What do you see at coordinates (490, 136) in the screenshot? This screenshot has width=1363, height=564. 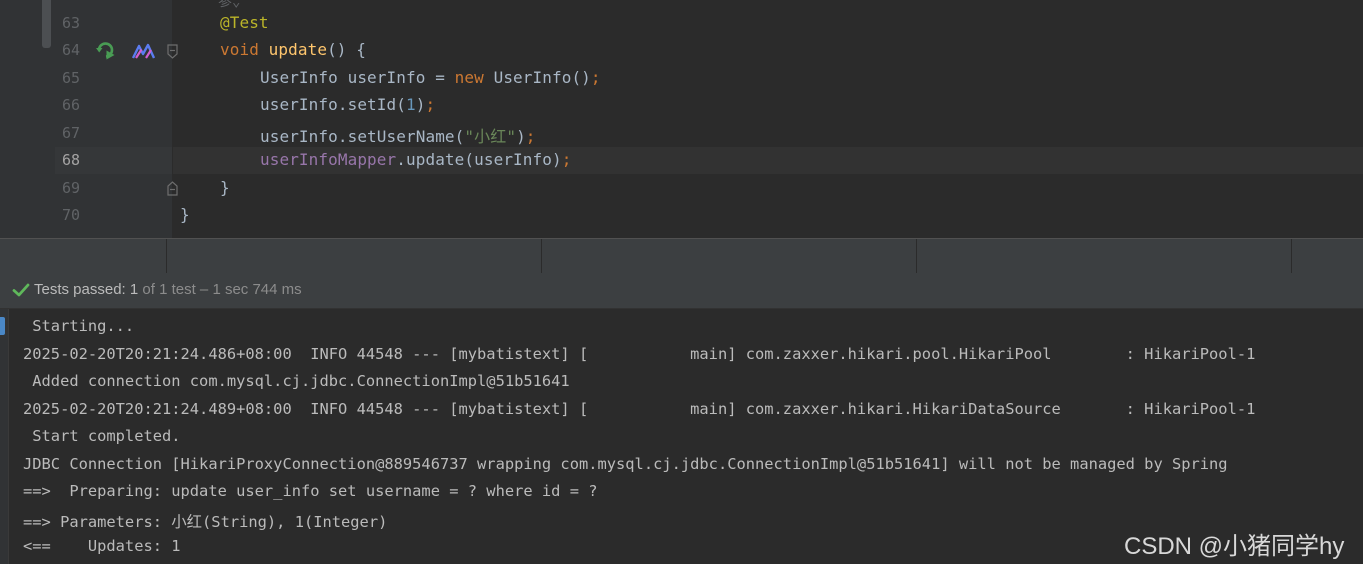 I see `string-token: "小红"` at bounding box center [490, 136].